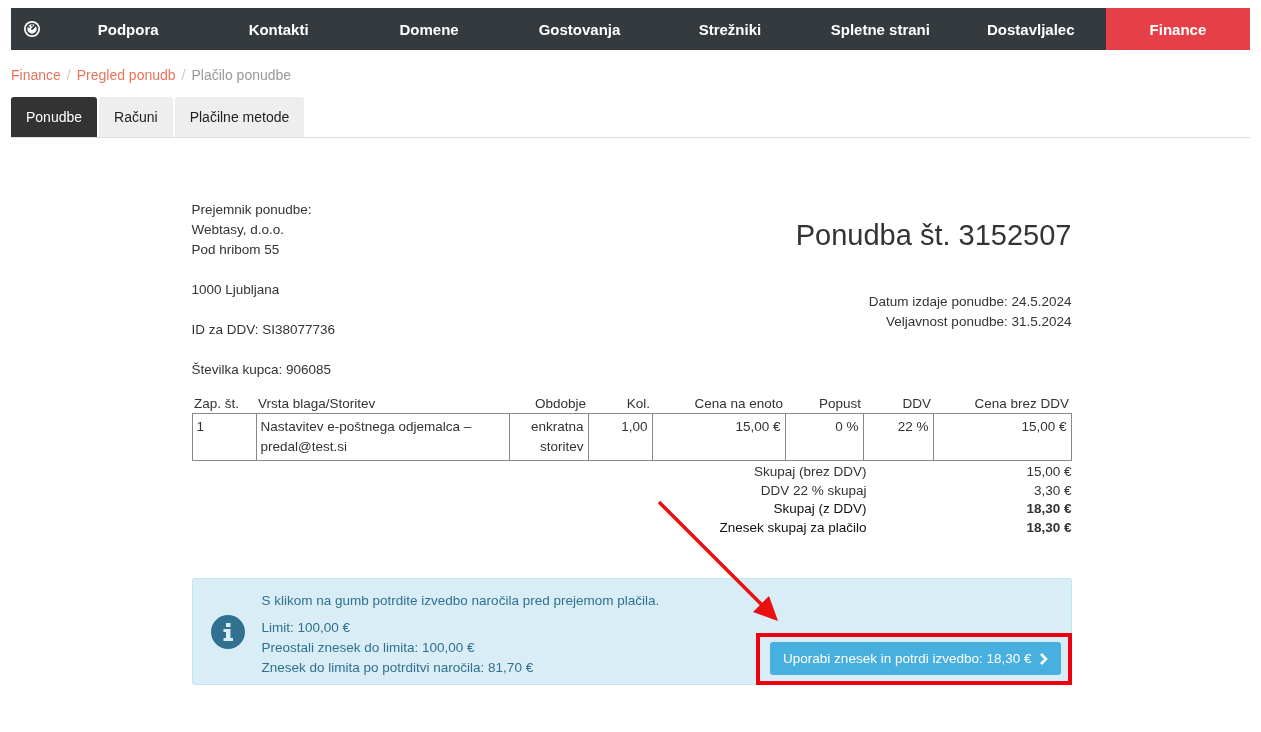  Describe the element at coordinates (382, 404) in the screenshot. I see `column-header: Vrsta blaga/Storitev` at that location.